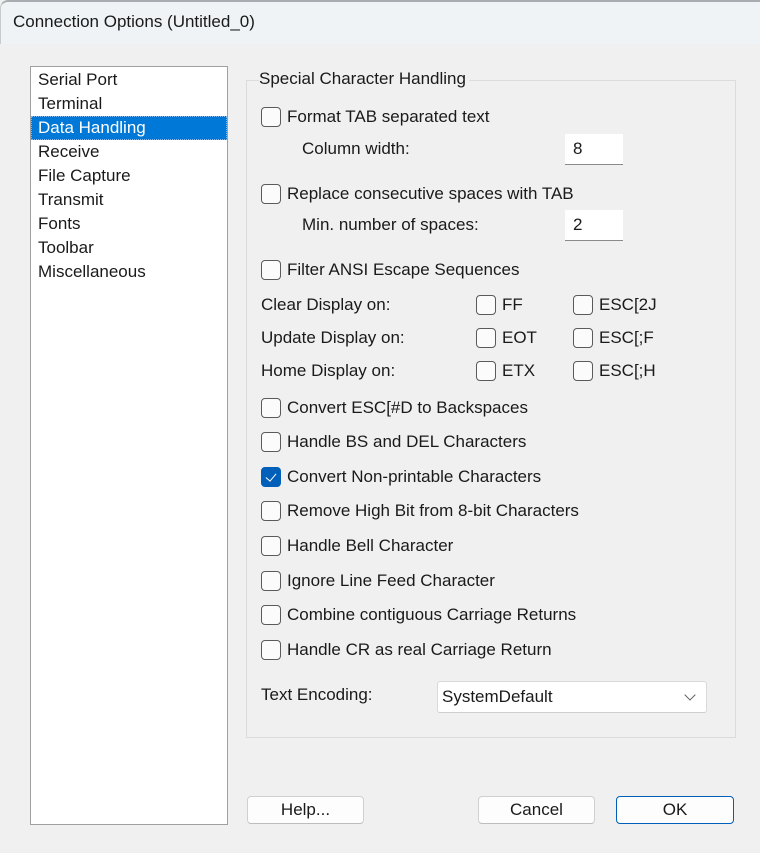 The image size is (760, 853). I want to click on ok-button: OK, so click(675, 810).